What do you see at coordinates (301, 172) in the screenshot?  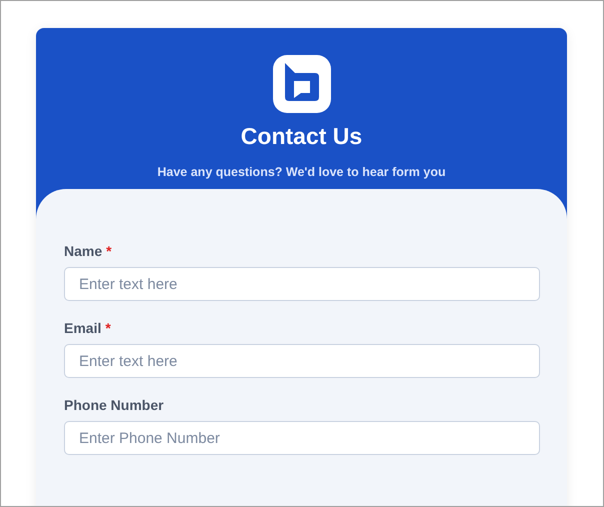 I see `form-subtitle: Have any questions? We'd love to hear form you` at bounding box center [301, 172].